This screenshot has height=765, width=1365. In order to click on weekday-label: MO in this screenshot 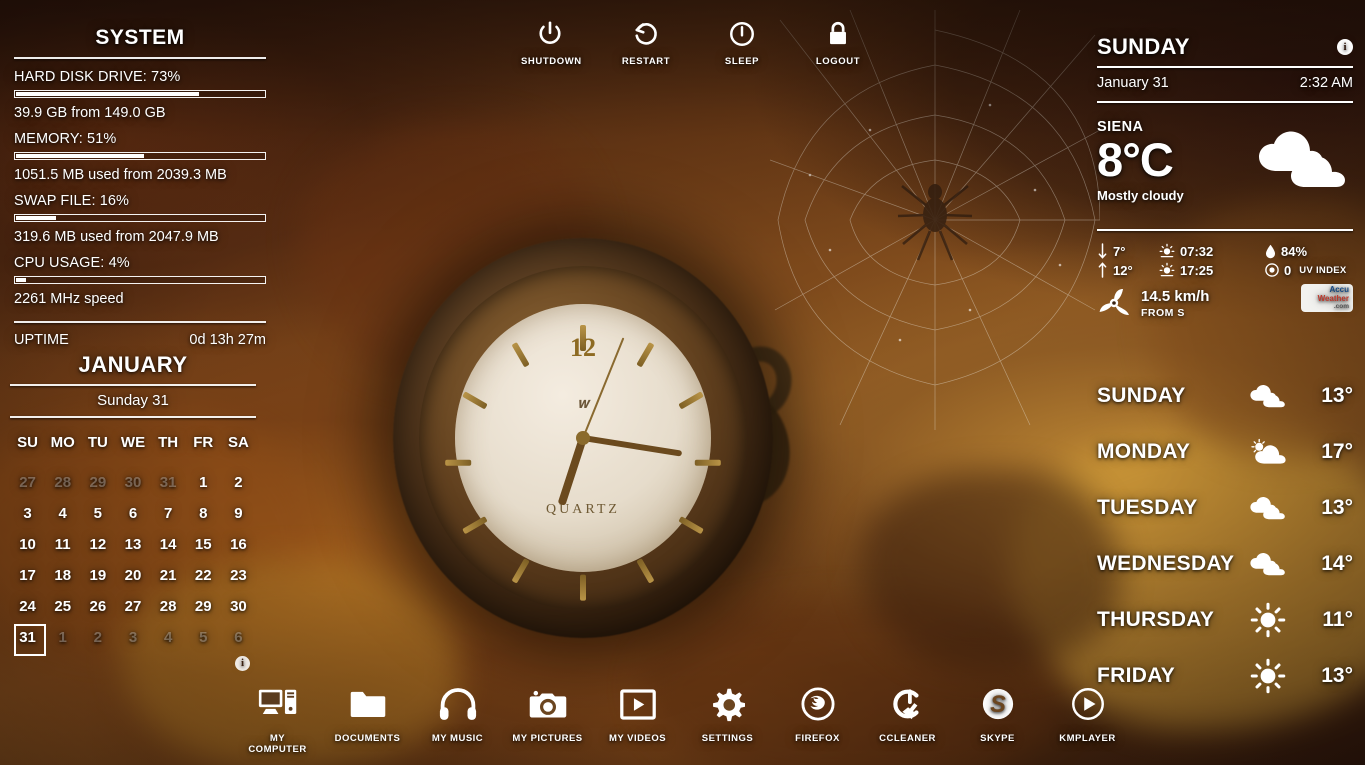, I will do `click(62, 442)`.